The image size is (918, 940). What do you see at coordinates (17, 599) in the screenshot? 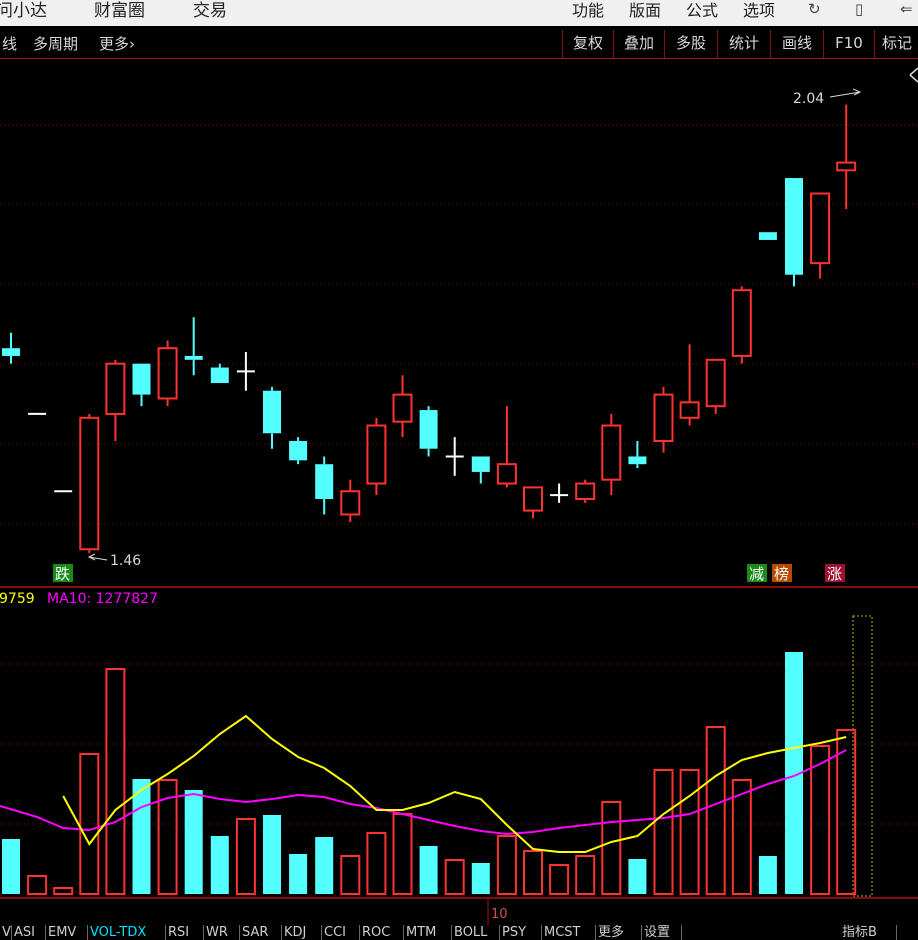
I see `ma5-label: 9759` at bounding box center [17, 599].